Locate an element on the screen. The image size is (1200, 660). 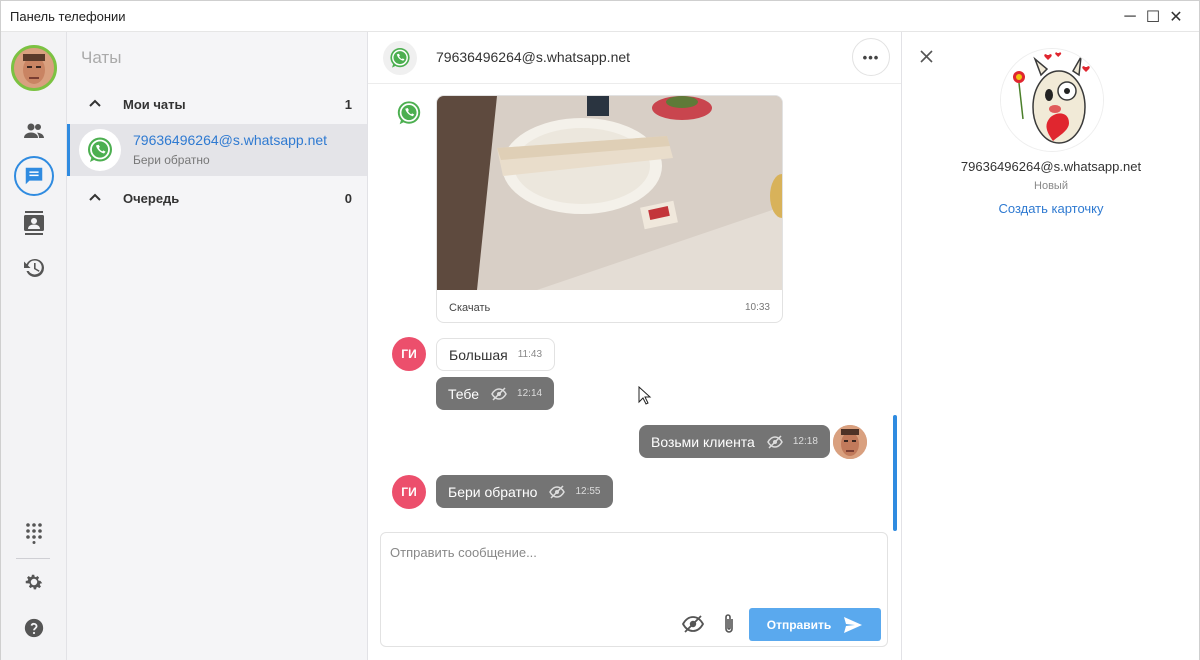
eye-off-icon is located at coordinates (693, 624).